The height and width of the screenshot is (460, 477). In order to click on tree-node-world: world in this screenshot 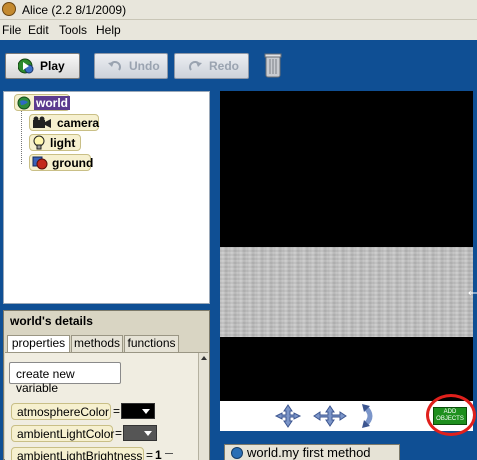, I will do `click(42, 102)`.